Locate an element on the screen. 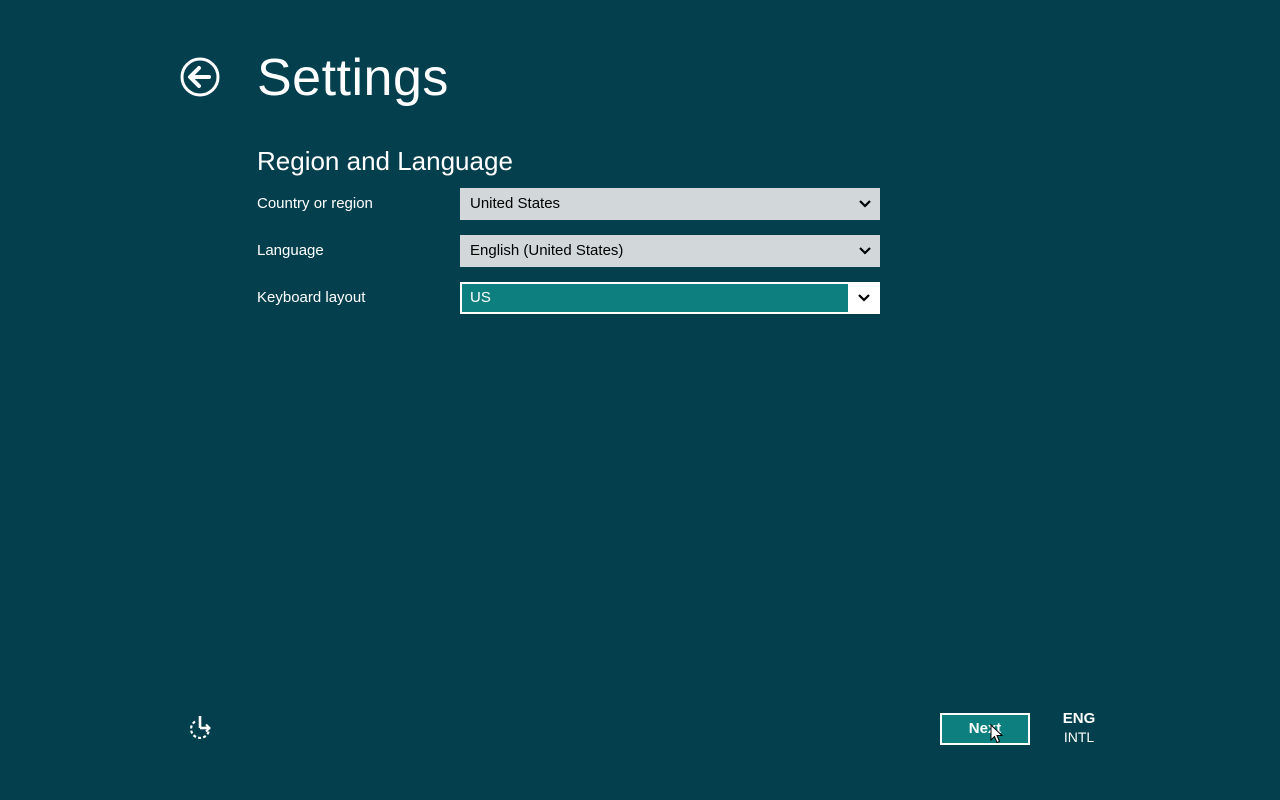  language-value: English (United States) is located at coordinates (547, 250).